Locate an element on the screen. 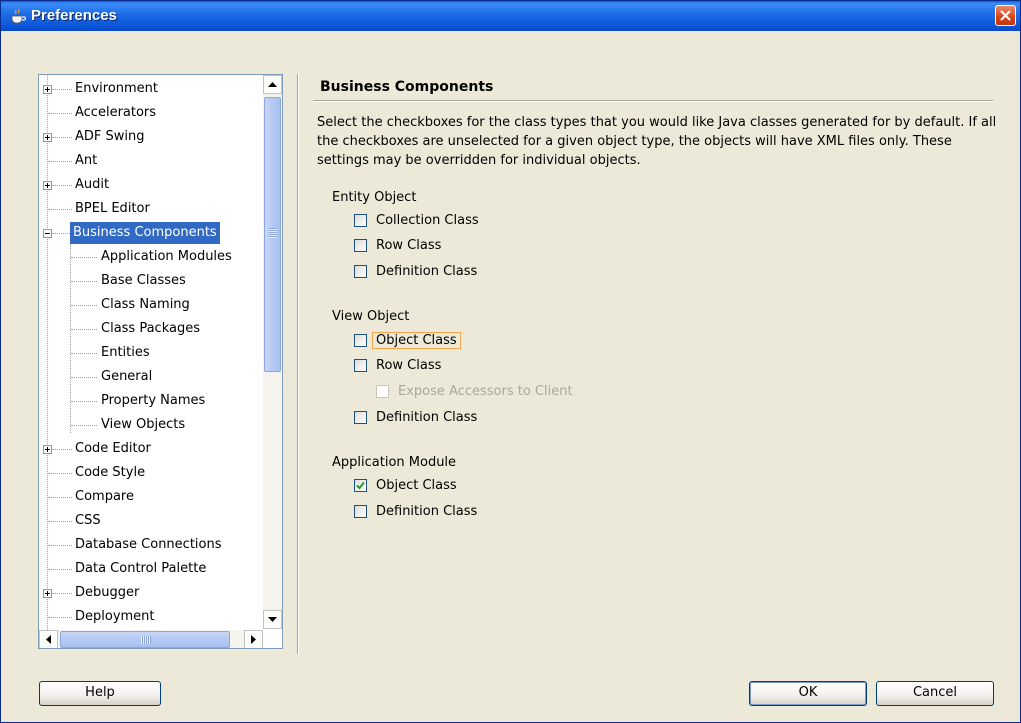  arrow-down-icon is located at coordinates (272, 619).